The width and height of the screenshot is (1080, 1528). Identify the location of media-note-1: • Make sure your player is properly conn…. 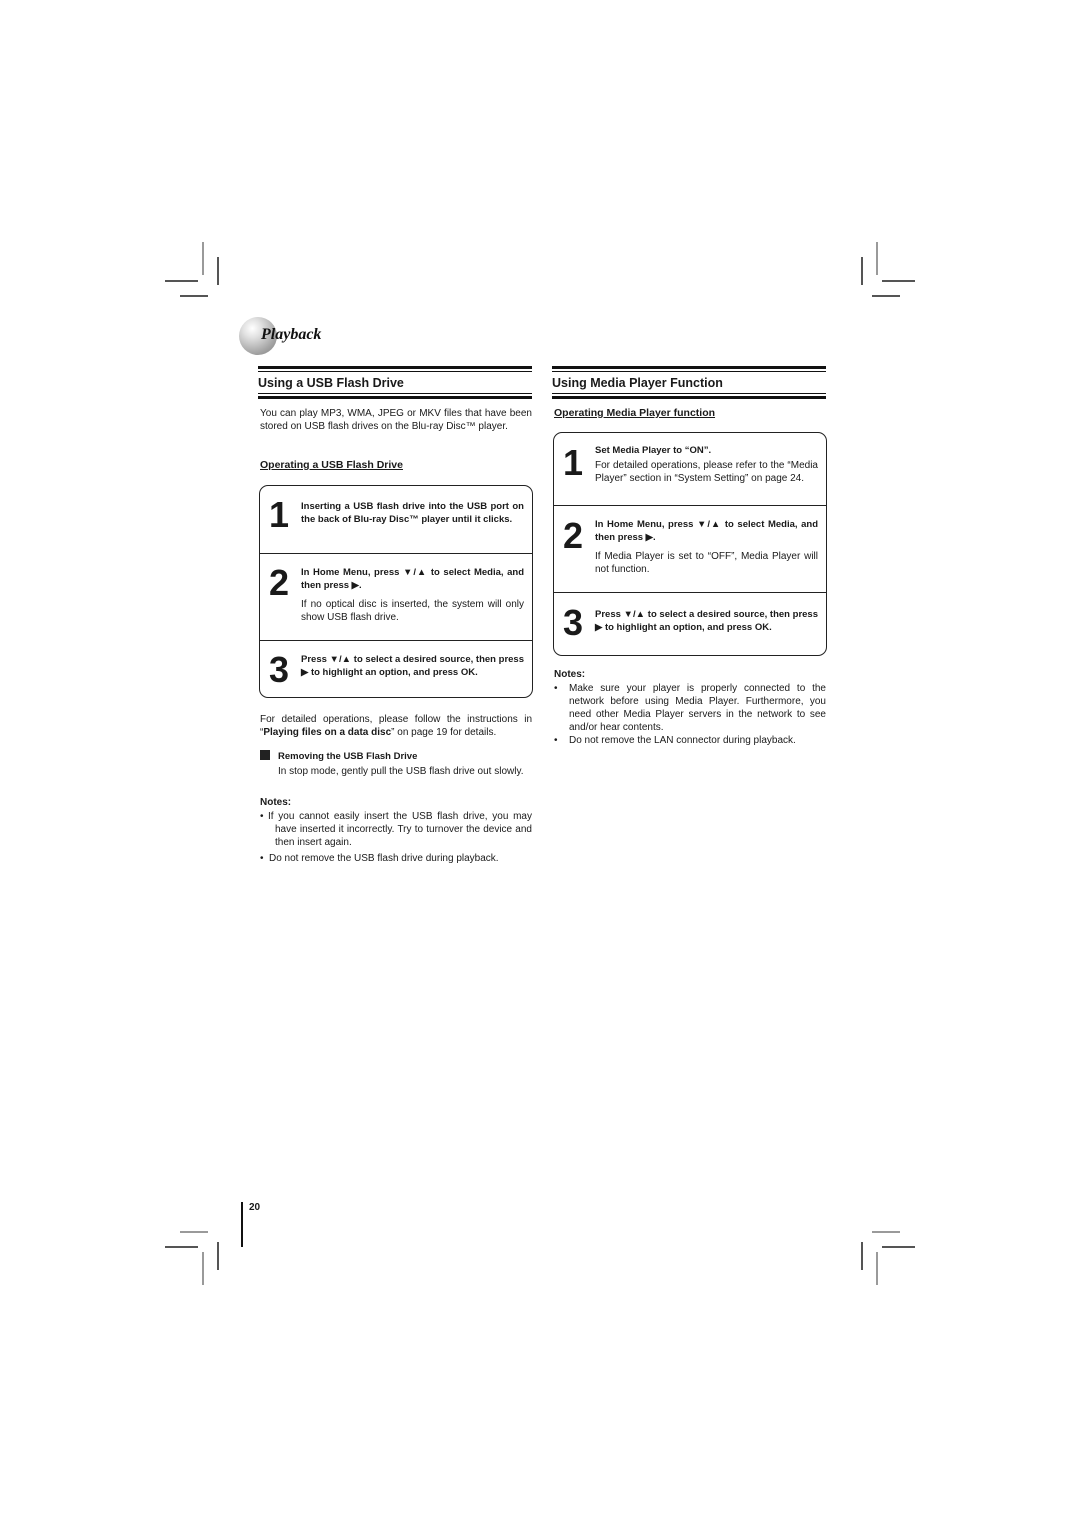
(690, 708).